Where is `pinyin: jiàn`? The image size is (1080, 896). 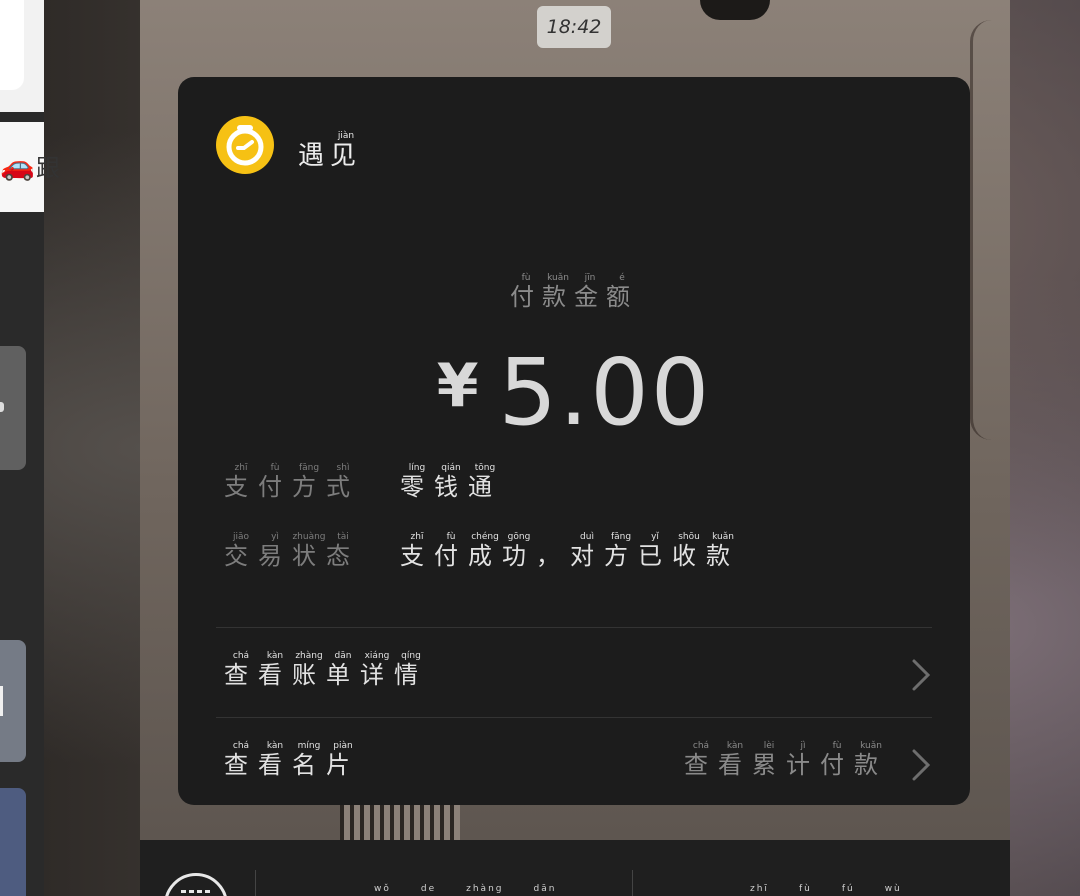
pinyin: jiàn is located at coordinates (346, 136).